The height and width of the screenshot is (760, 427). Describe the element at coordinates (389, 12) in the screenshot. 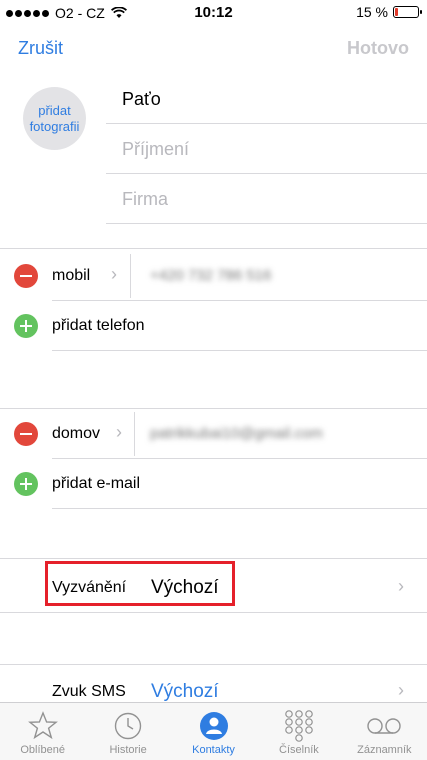

I see `status-right: 15 %` at that location.